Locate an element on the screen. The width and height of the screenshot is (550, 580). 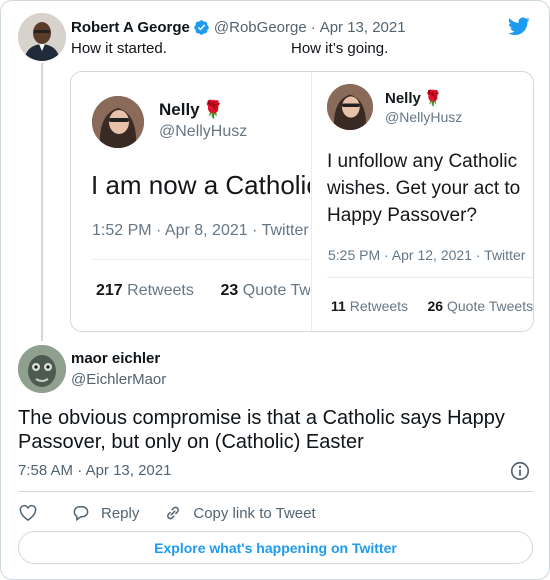
embedded-stats: 217 Retweets 23 Quote Tweets is located at coordinates (203, 291).